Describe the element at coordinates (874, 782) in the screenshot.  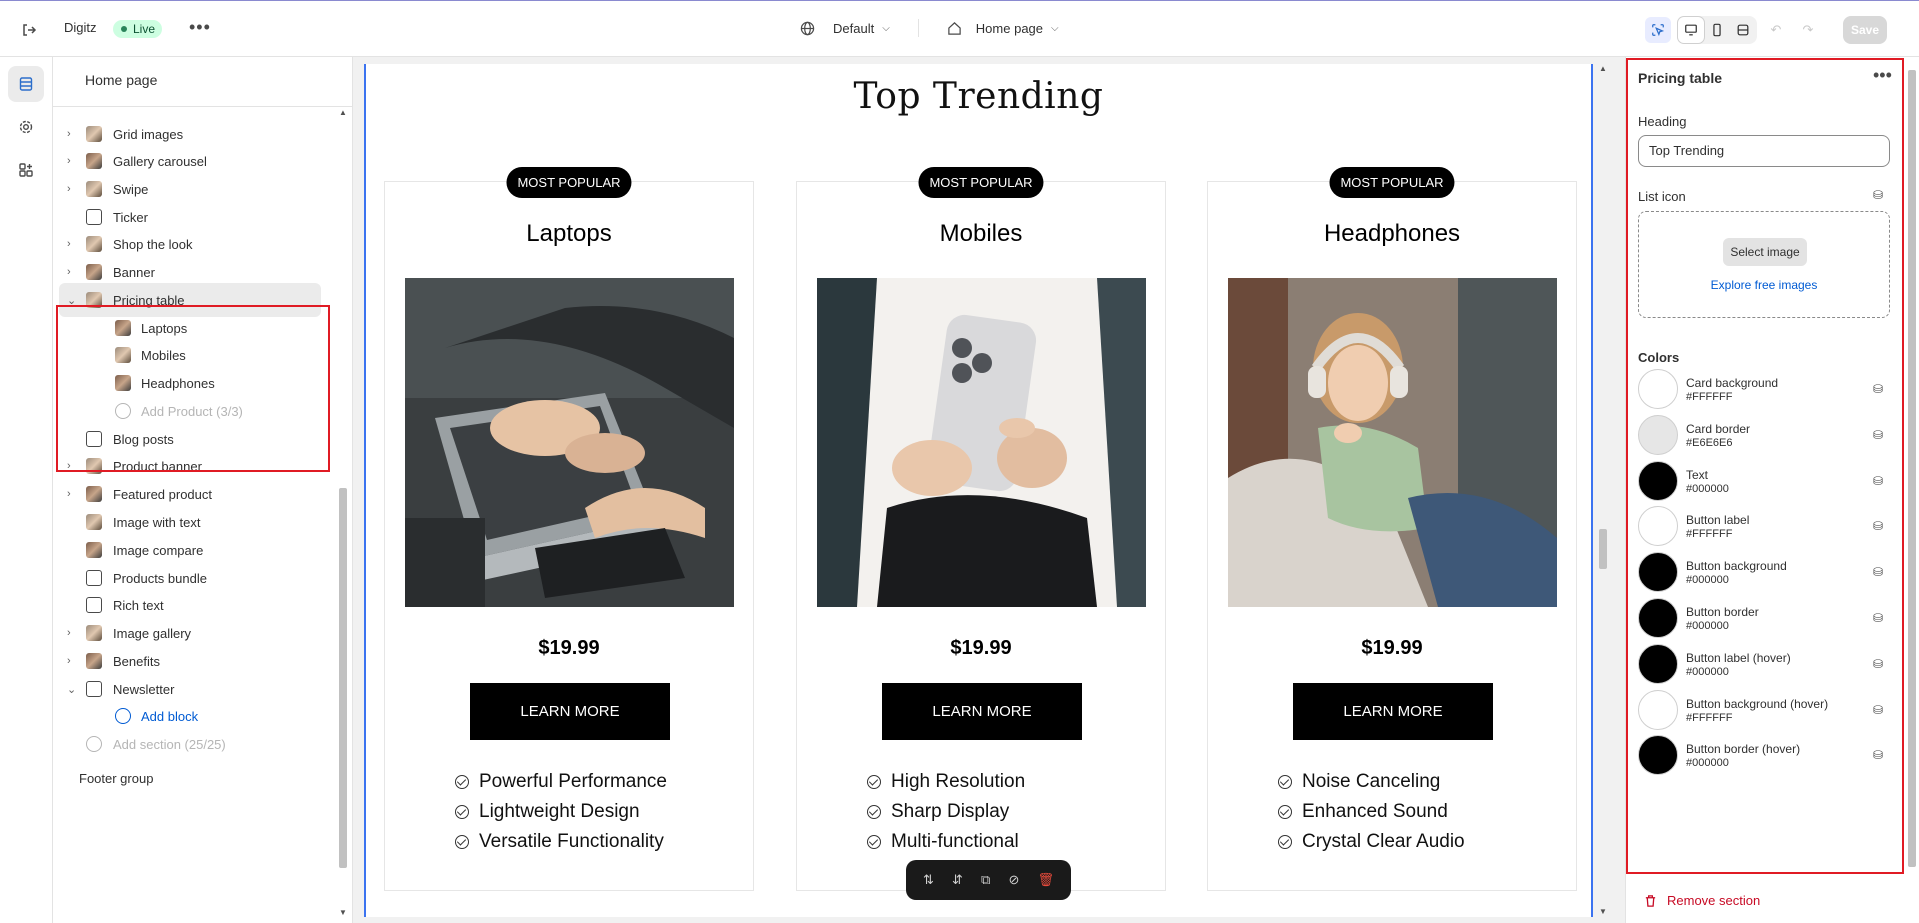
I see `check-circle-icon` at that location.